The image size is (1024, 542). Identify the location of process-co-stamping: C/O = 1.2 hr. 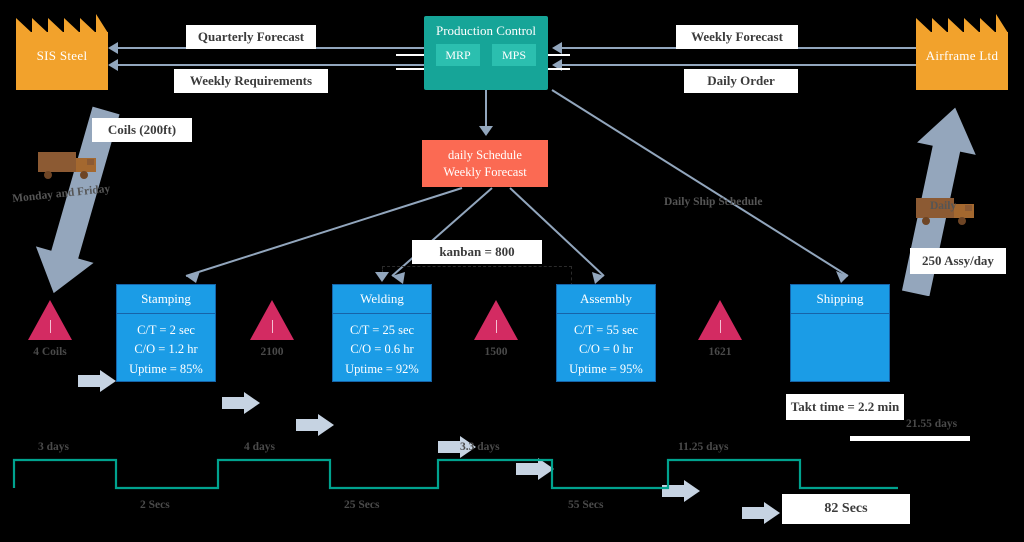
(166, 349).